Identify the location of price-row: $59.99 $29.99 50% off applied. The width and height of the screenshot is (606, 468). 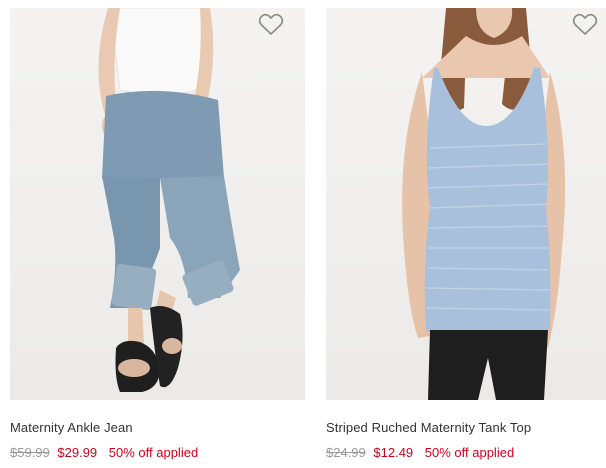
(104, 452).